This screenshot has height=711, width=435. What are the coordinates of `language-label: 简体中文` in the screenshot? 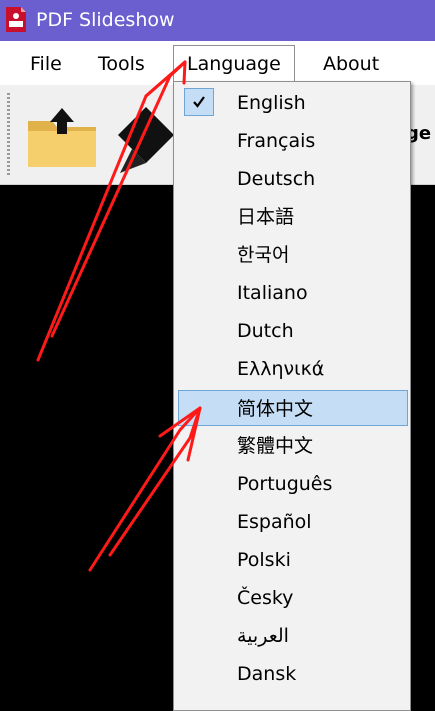 It's located at (275, 409).